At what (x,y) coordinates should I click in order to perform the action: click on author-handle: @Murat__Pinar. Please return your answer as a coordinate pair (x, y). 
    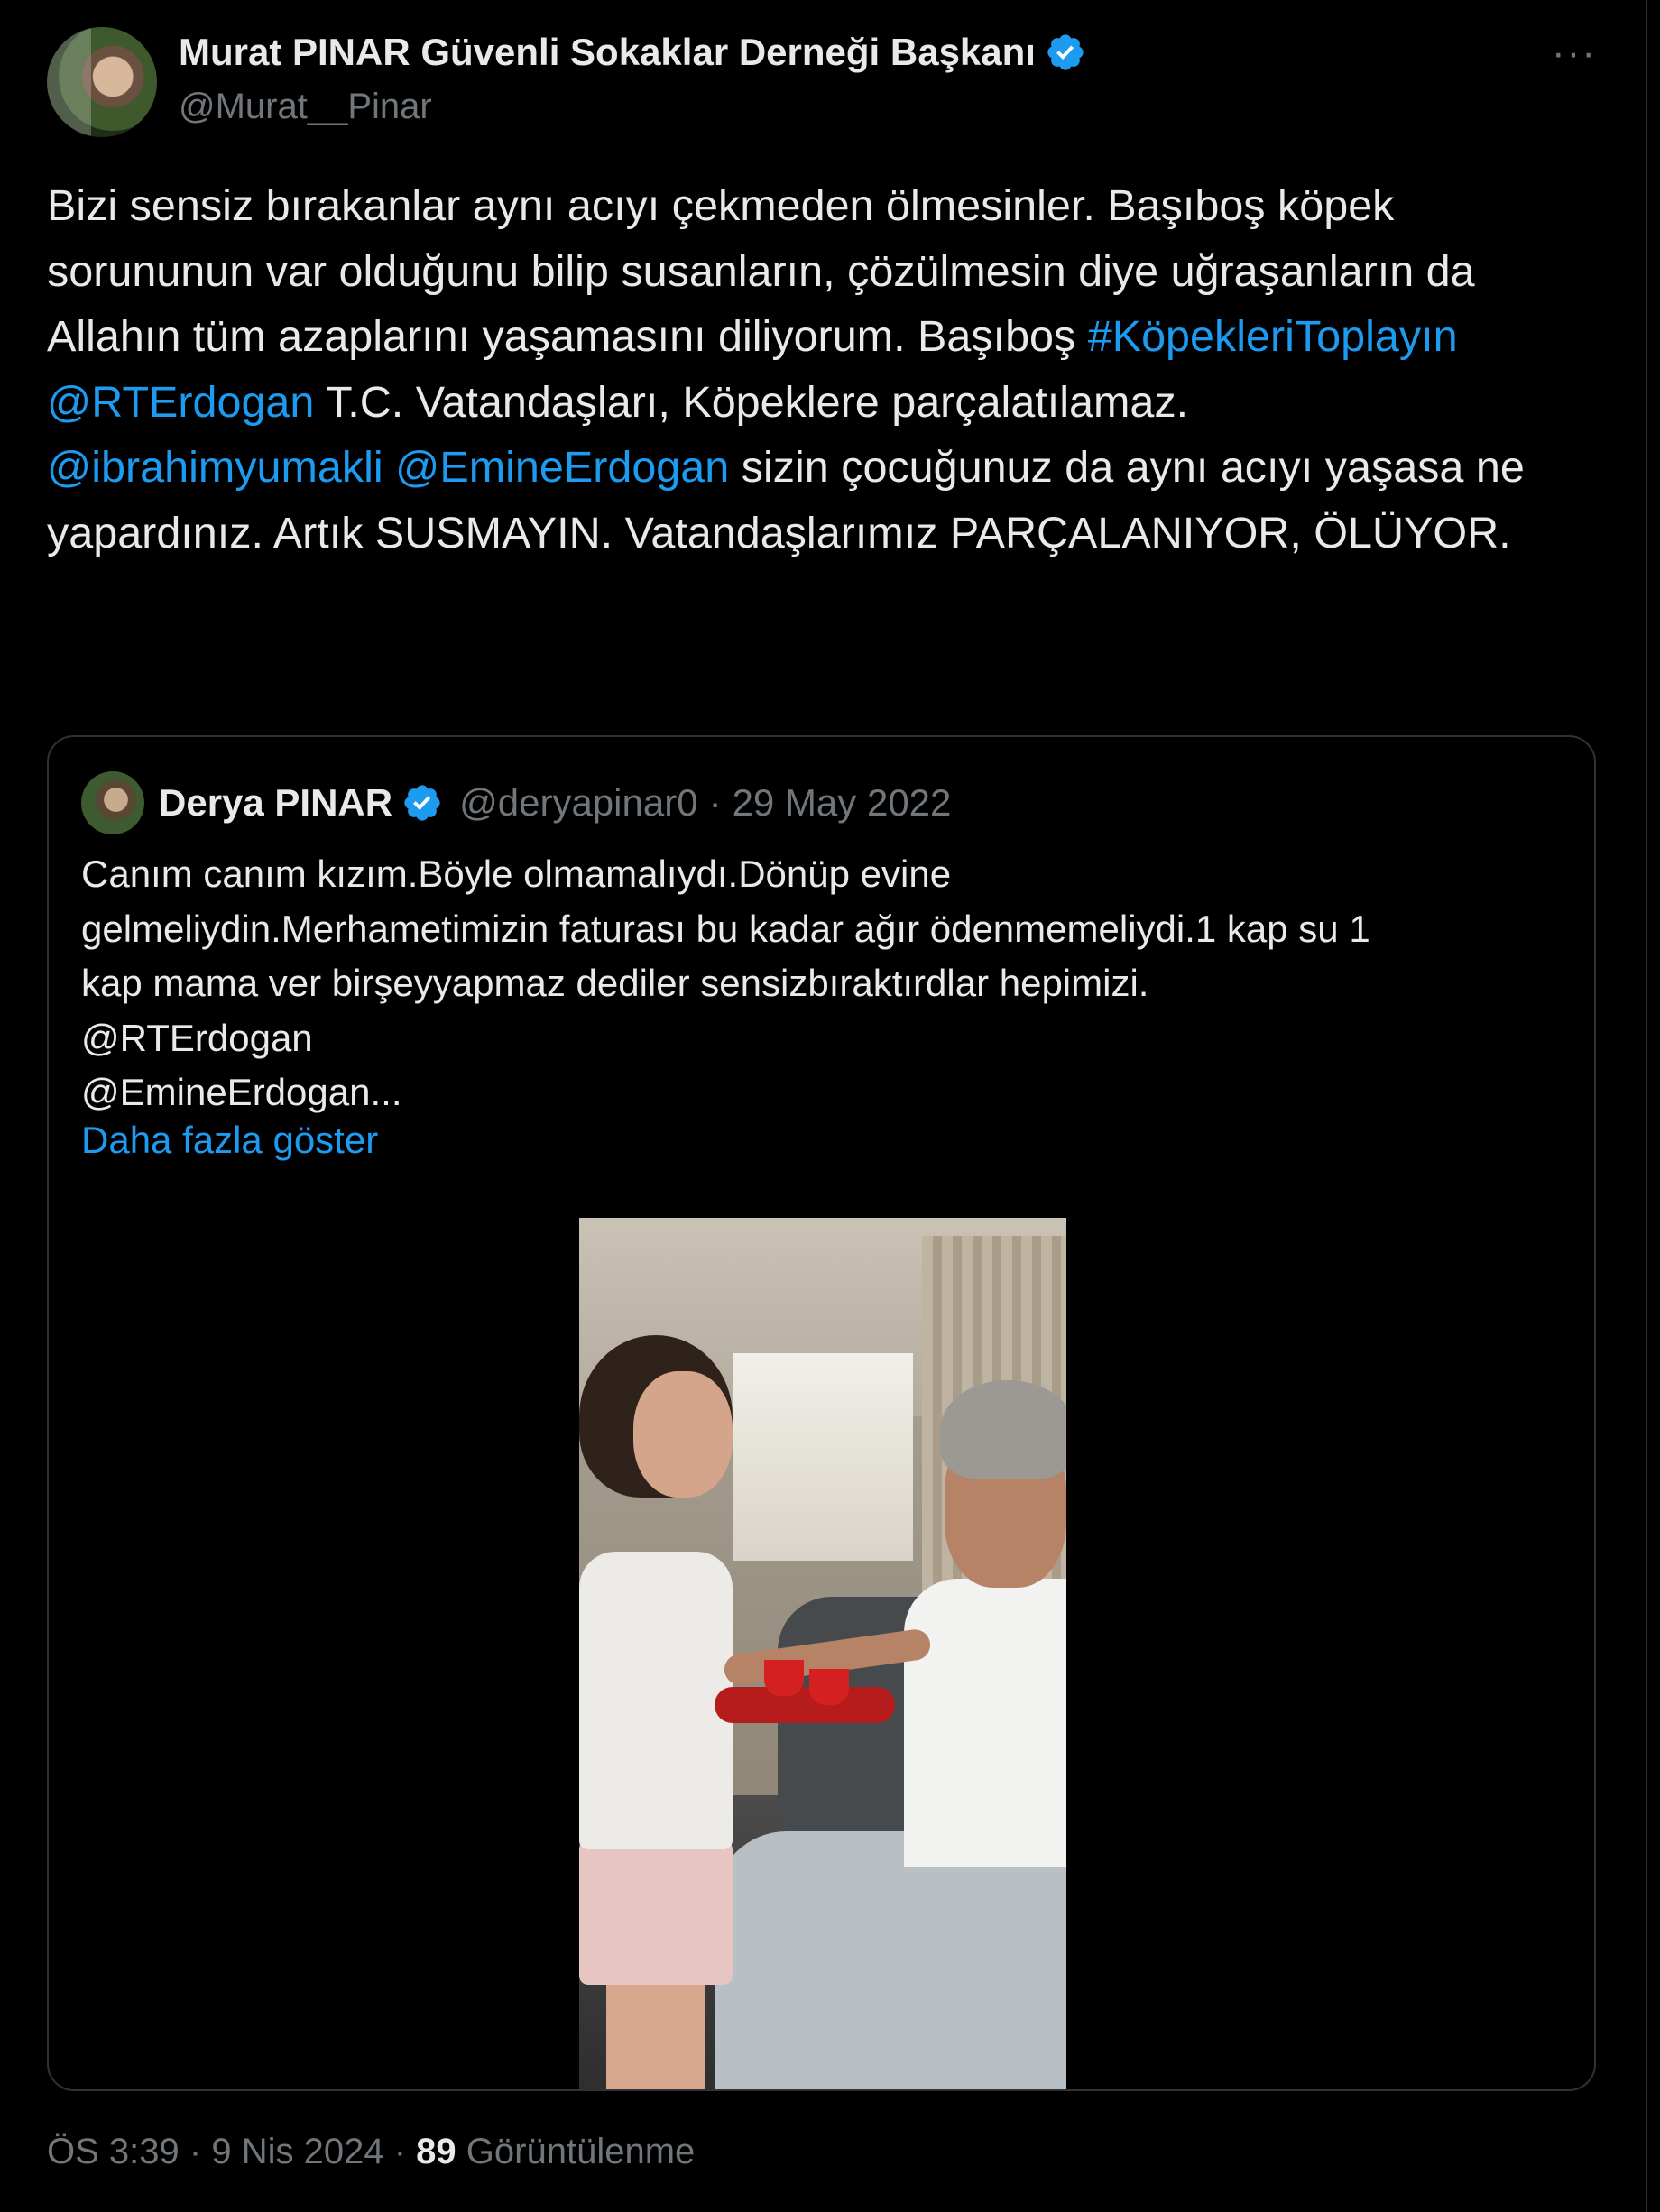
    Looking at the image, I should click on (305, 107).